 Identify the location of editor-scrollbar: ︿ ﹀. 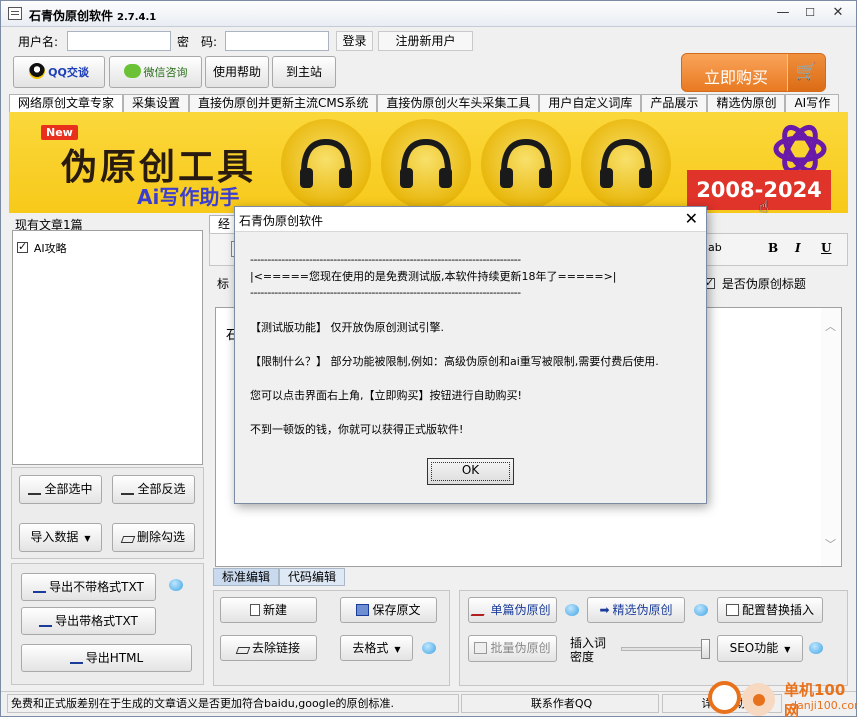
(831, 437).